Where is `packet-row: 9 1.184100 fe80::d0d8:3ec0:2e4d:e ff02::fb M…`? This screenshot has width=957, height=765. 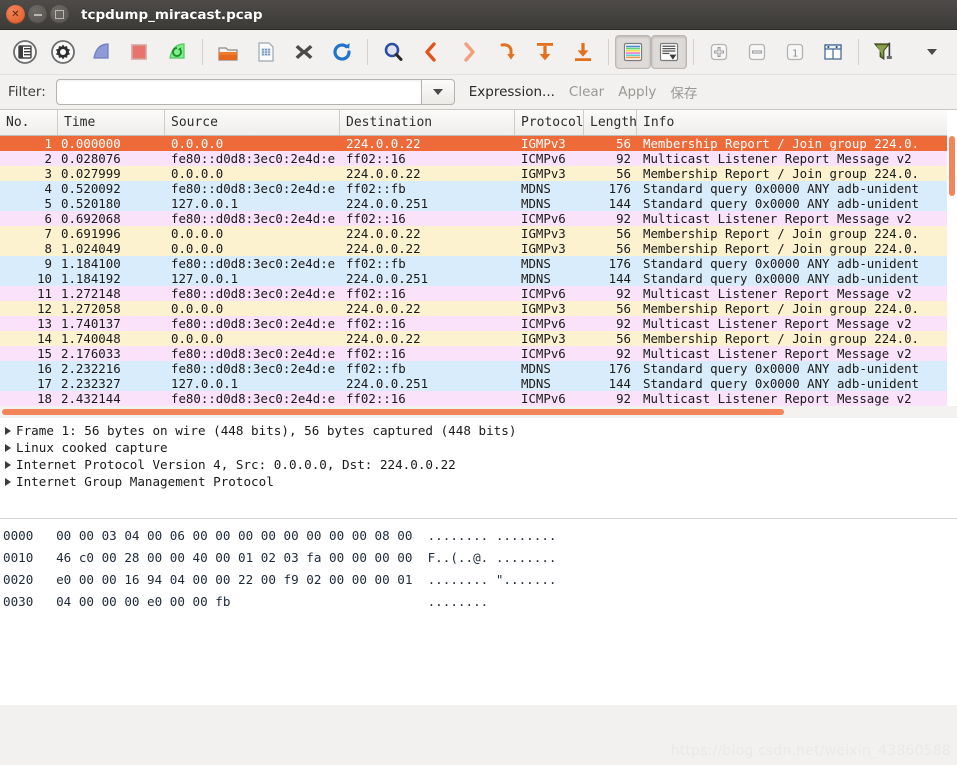
packet-row: 9 1.184100 fe80::d0d8:3ec0:2e4d:e ff02::fb M… is located at coordinates (478, 263).